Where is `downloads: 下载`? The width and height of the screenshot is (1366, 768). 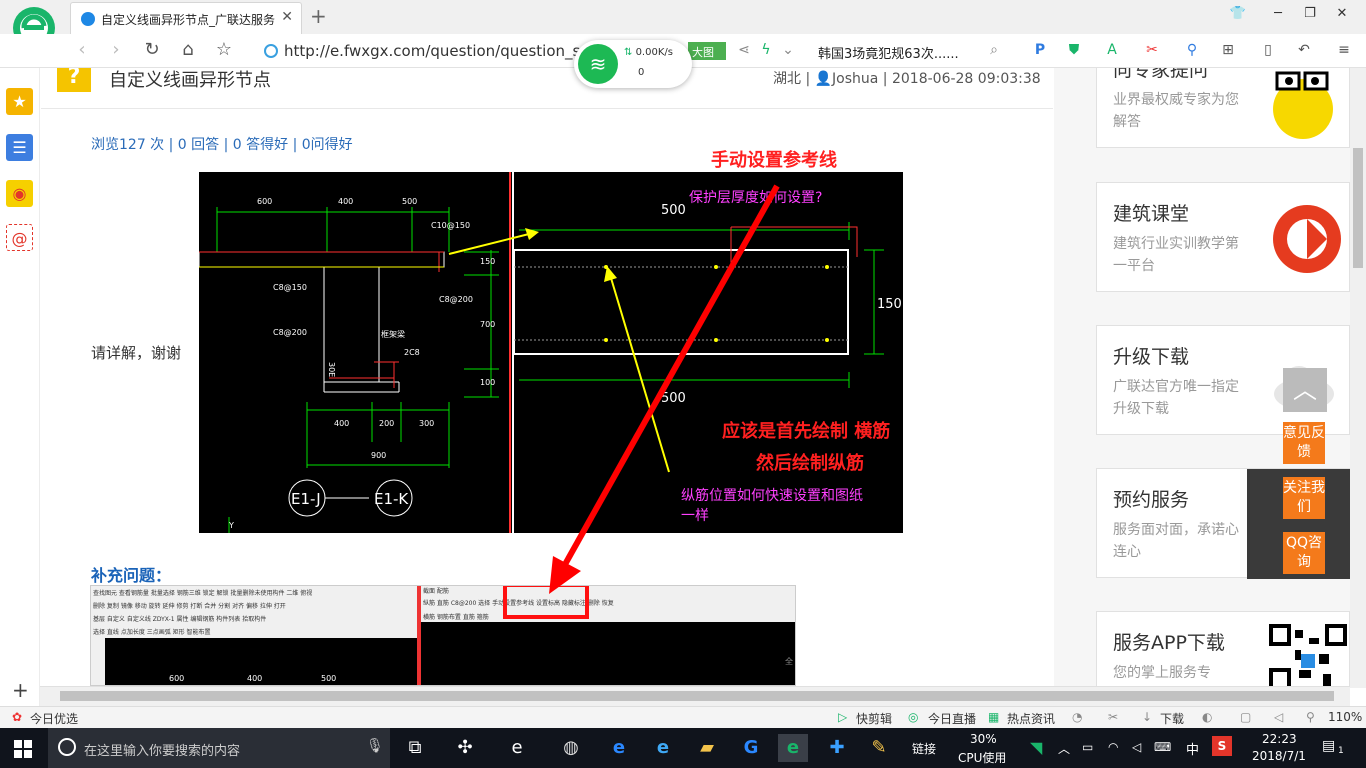
downloads: 下载 is located at coordinates (1172, 718).